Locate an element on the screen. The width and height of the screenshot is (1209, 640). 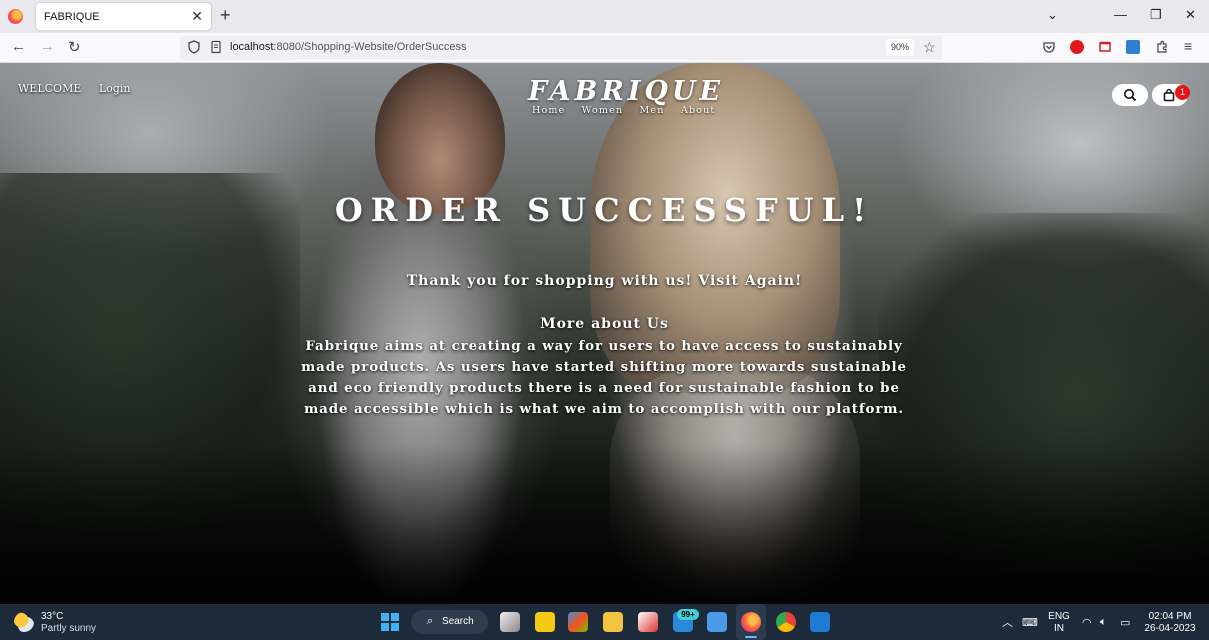
taskbar-search-label: Search is located at coordinates (458, 621).